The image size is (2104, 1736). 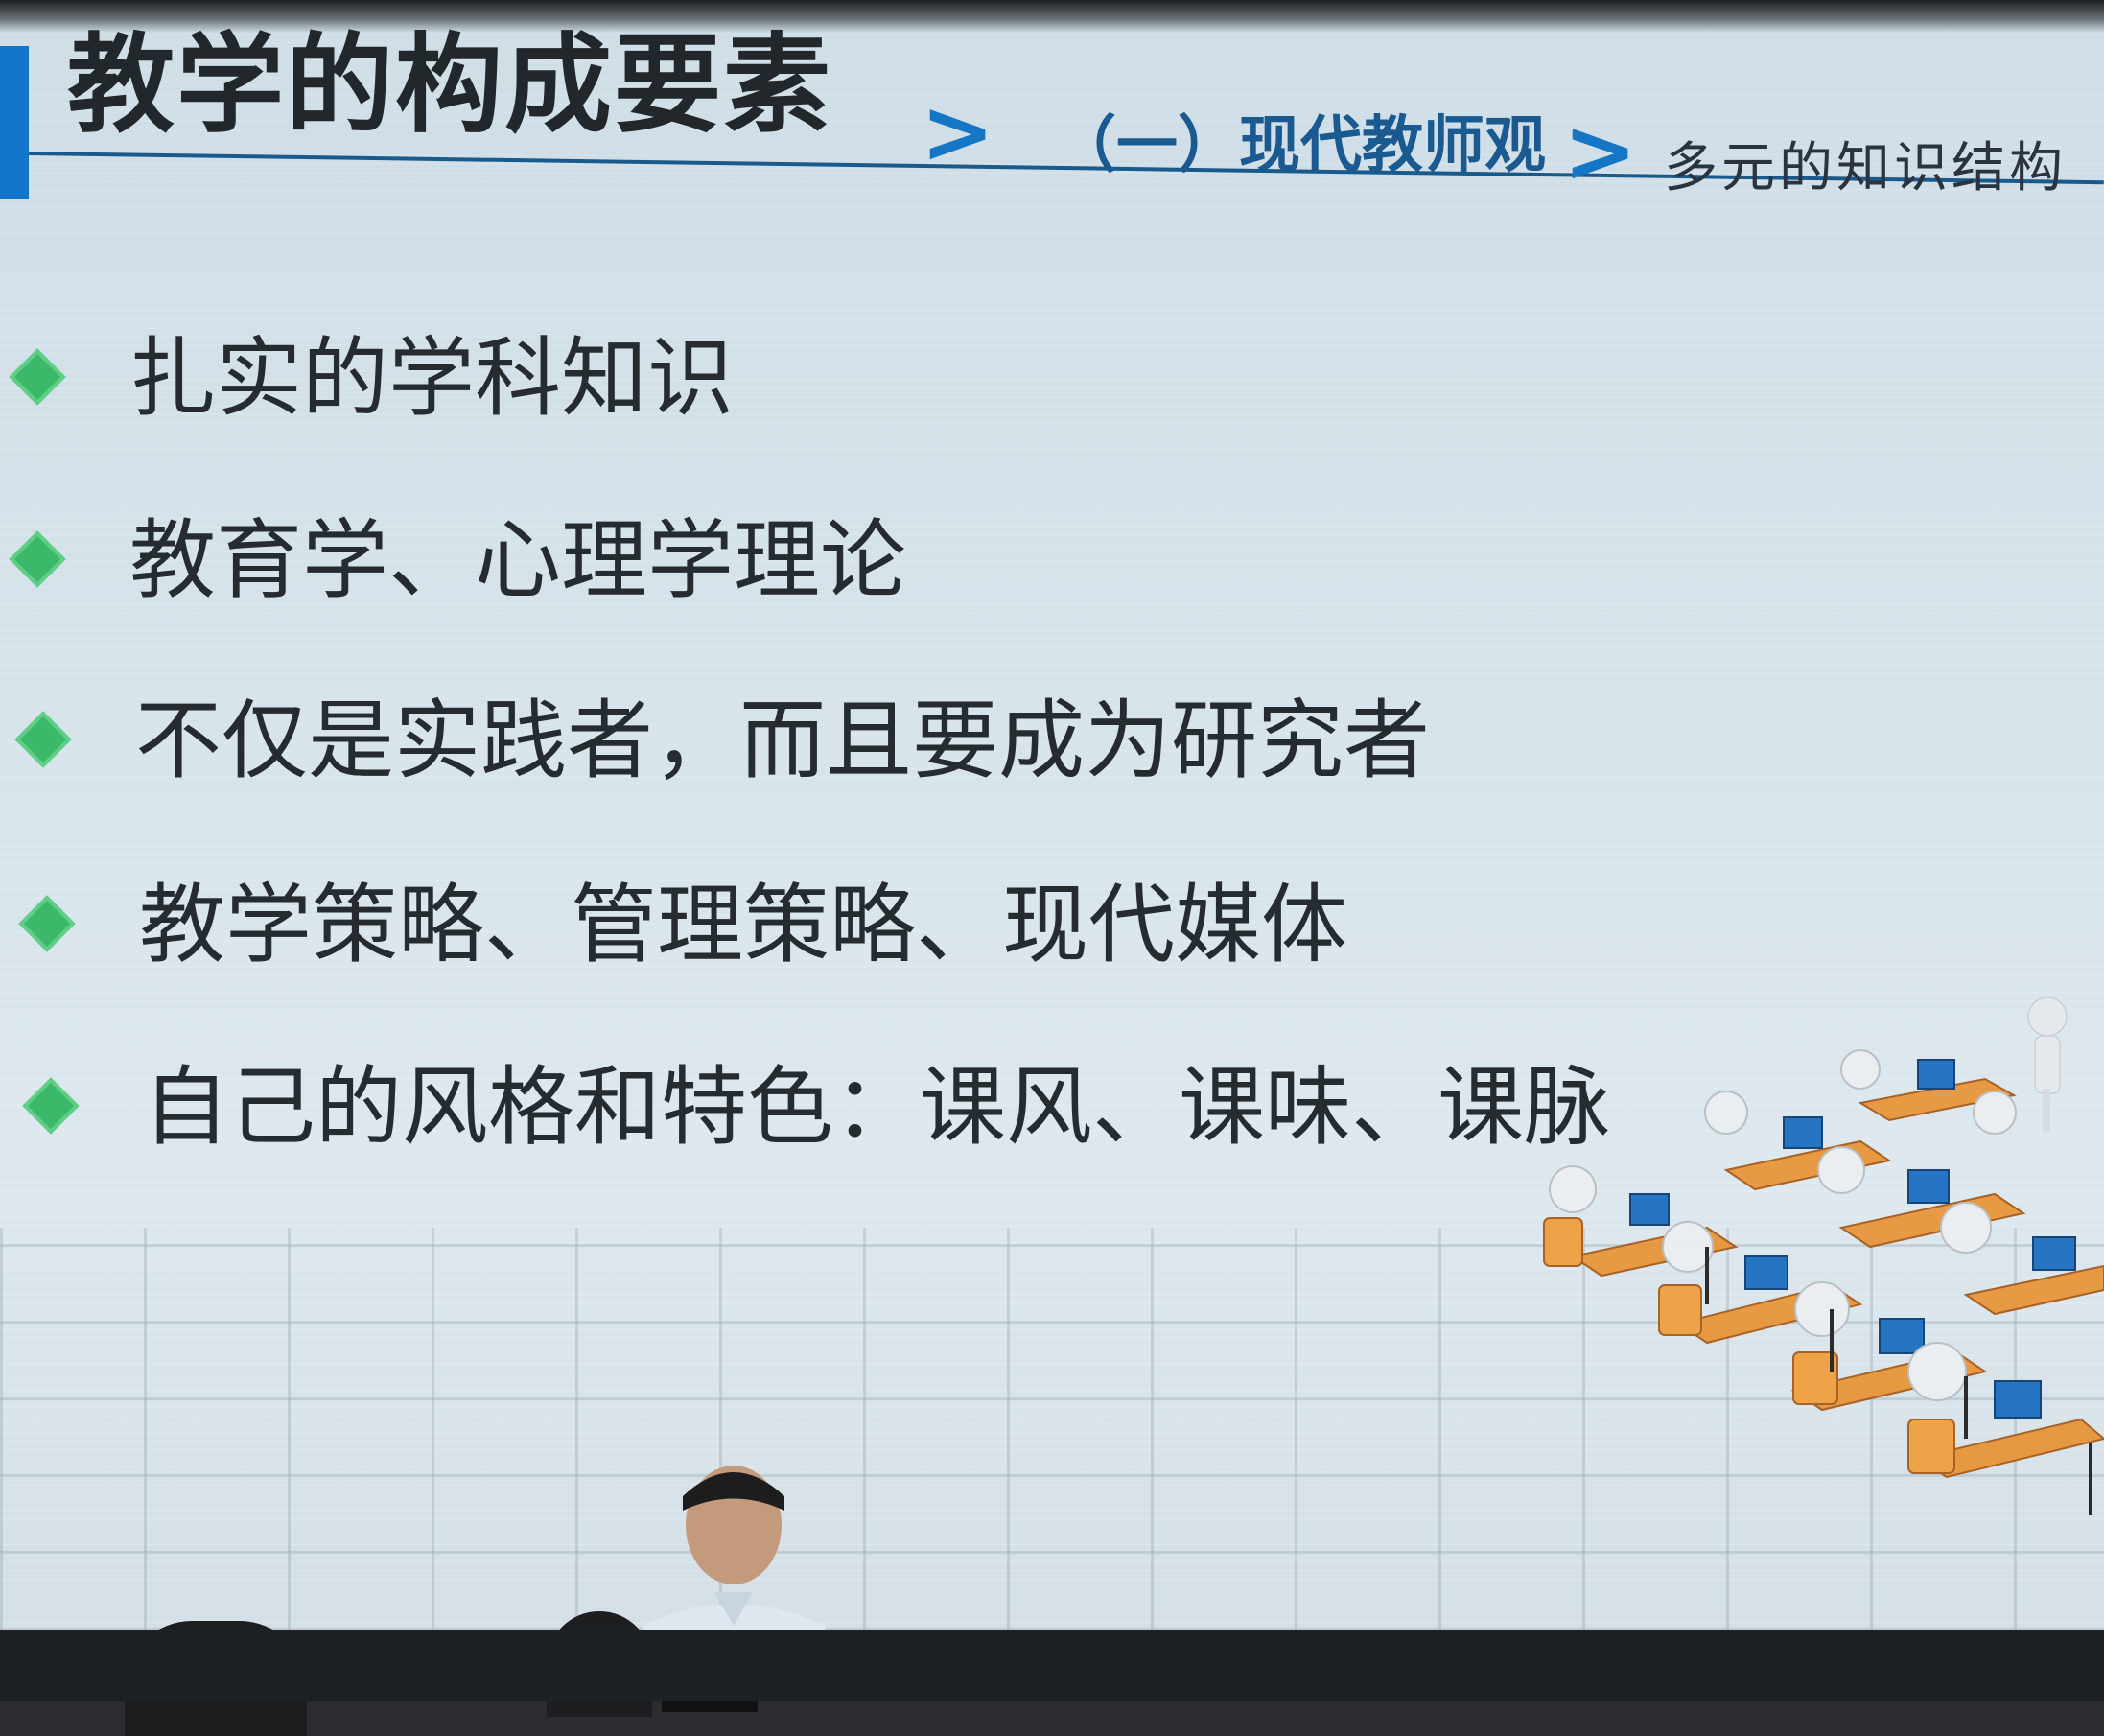 What do you see at coordinates (782, 741) in the screenshot?
I see `bullet-text: 不仅是实践者，而且要成为研究者` at bounding box center [782, 741].